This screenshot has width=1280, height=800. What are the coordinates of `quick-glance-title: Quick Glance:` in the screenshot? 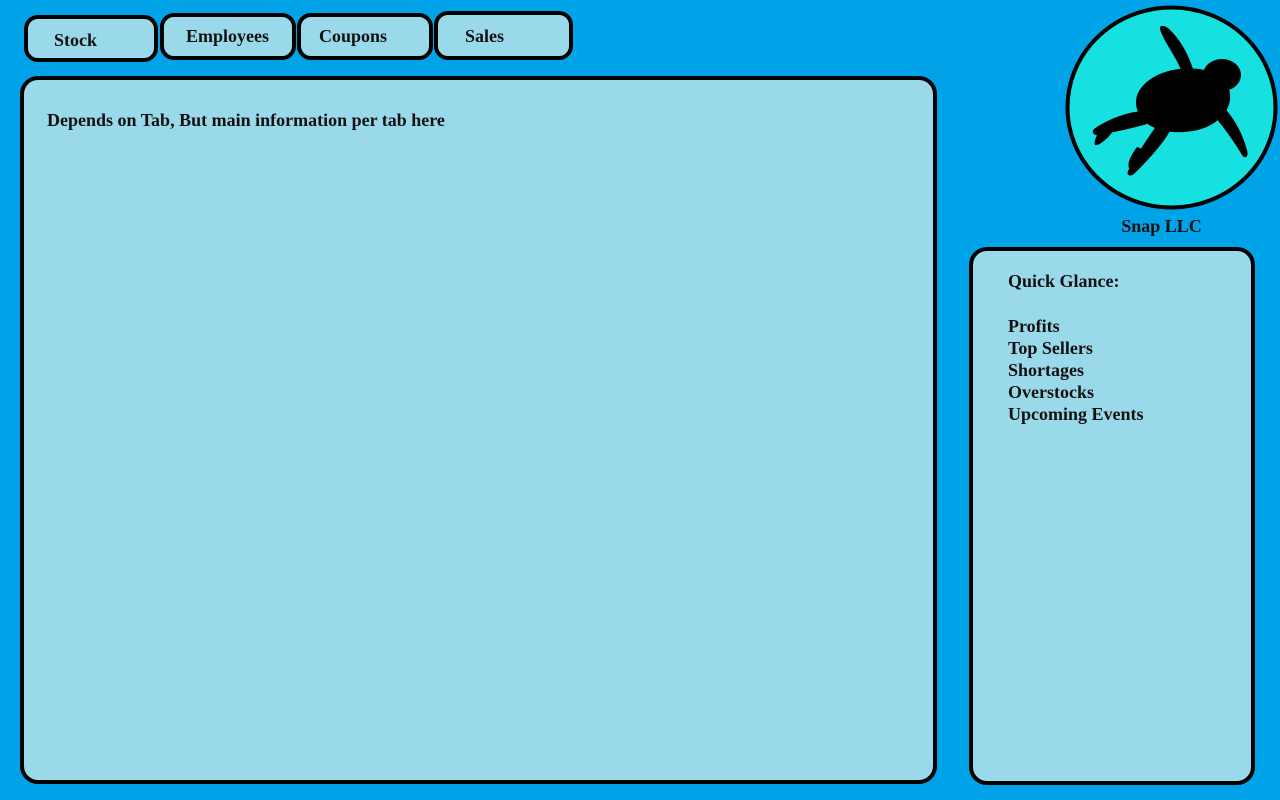 It's located at (1064, 281).